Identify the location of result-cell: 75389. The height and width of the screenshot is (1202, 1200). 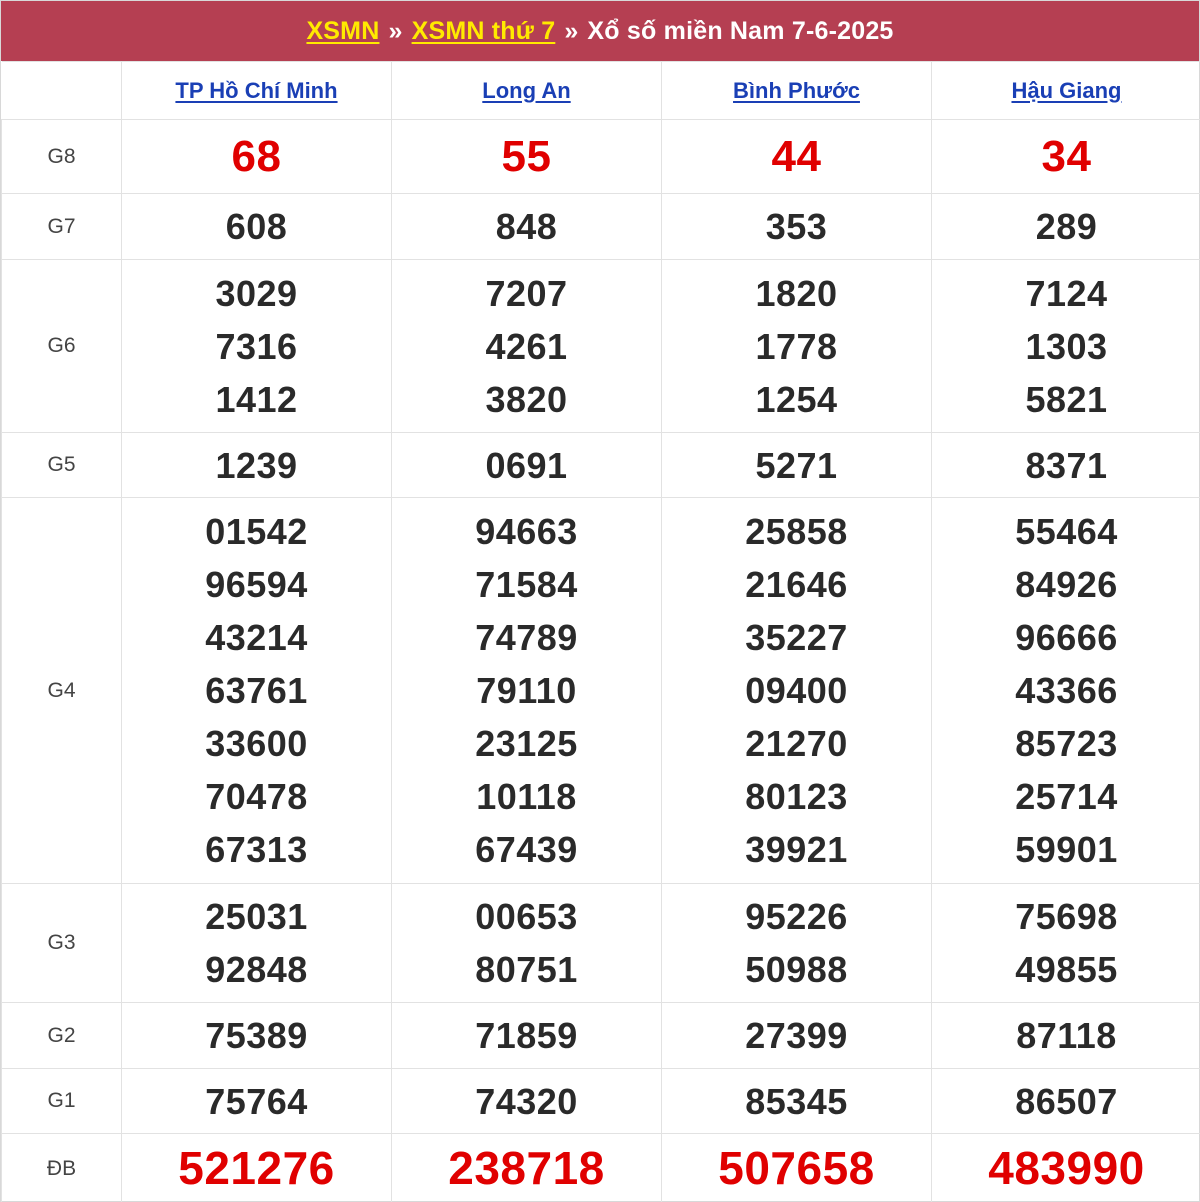
(256, 1035).